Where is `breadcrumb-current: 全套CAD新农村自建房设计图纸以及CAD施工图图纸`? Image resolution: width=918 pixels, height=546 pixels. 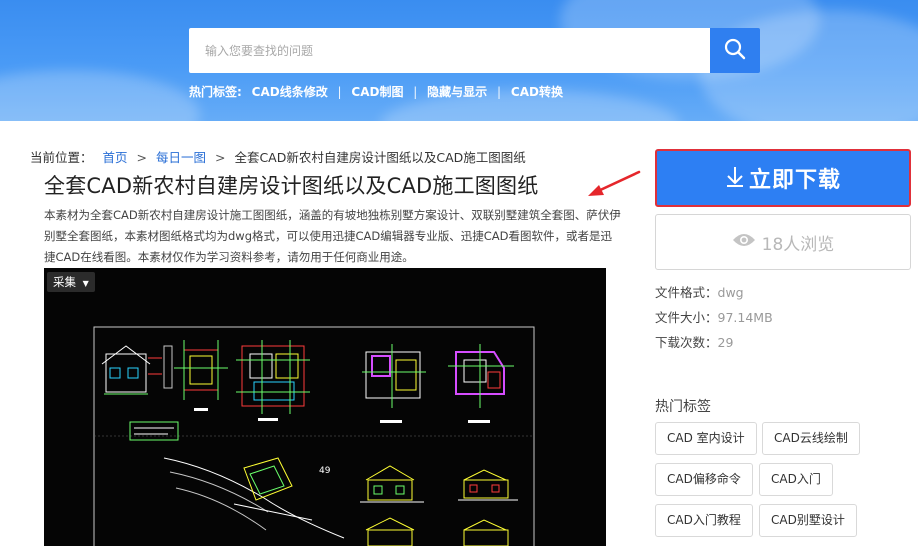
breadcrumb-current: 全套CAD新农村自建房设计图纸以及CAD施工图图纸 is located at coordinates (380, 157).